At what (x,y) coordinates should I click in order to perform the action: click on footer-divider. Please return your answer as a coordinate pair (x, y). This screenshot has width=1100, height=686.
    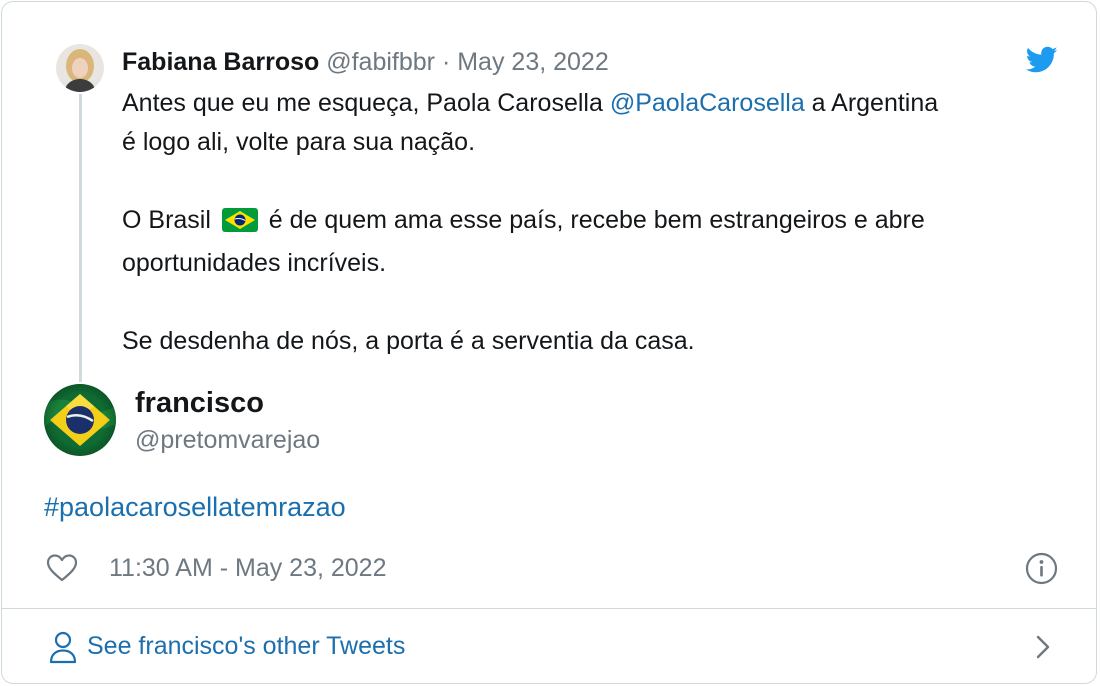
    Looking at the image, I should click on (549, 608).